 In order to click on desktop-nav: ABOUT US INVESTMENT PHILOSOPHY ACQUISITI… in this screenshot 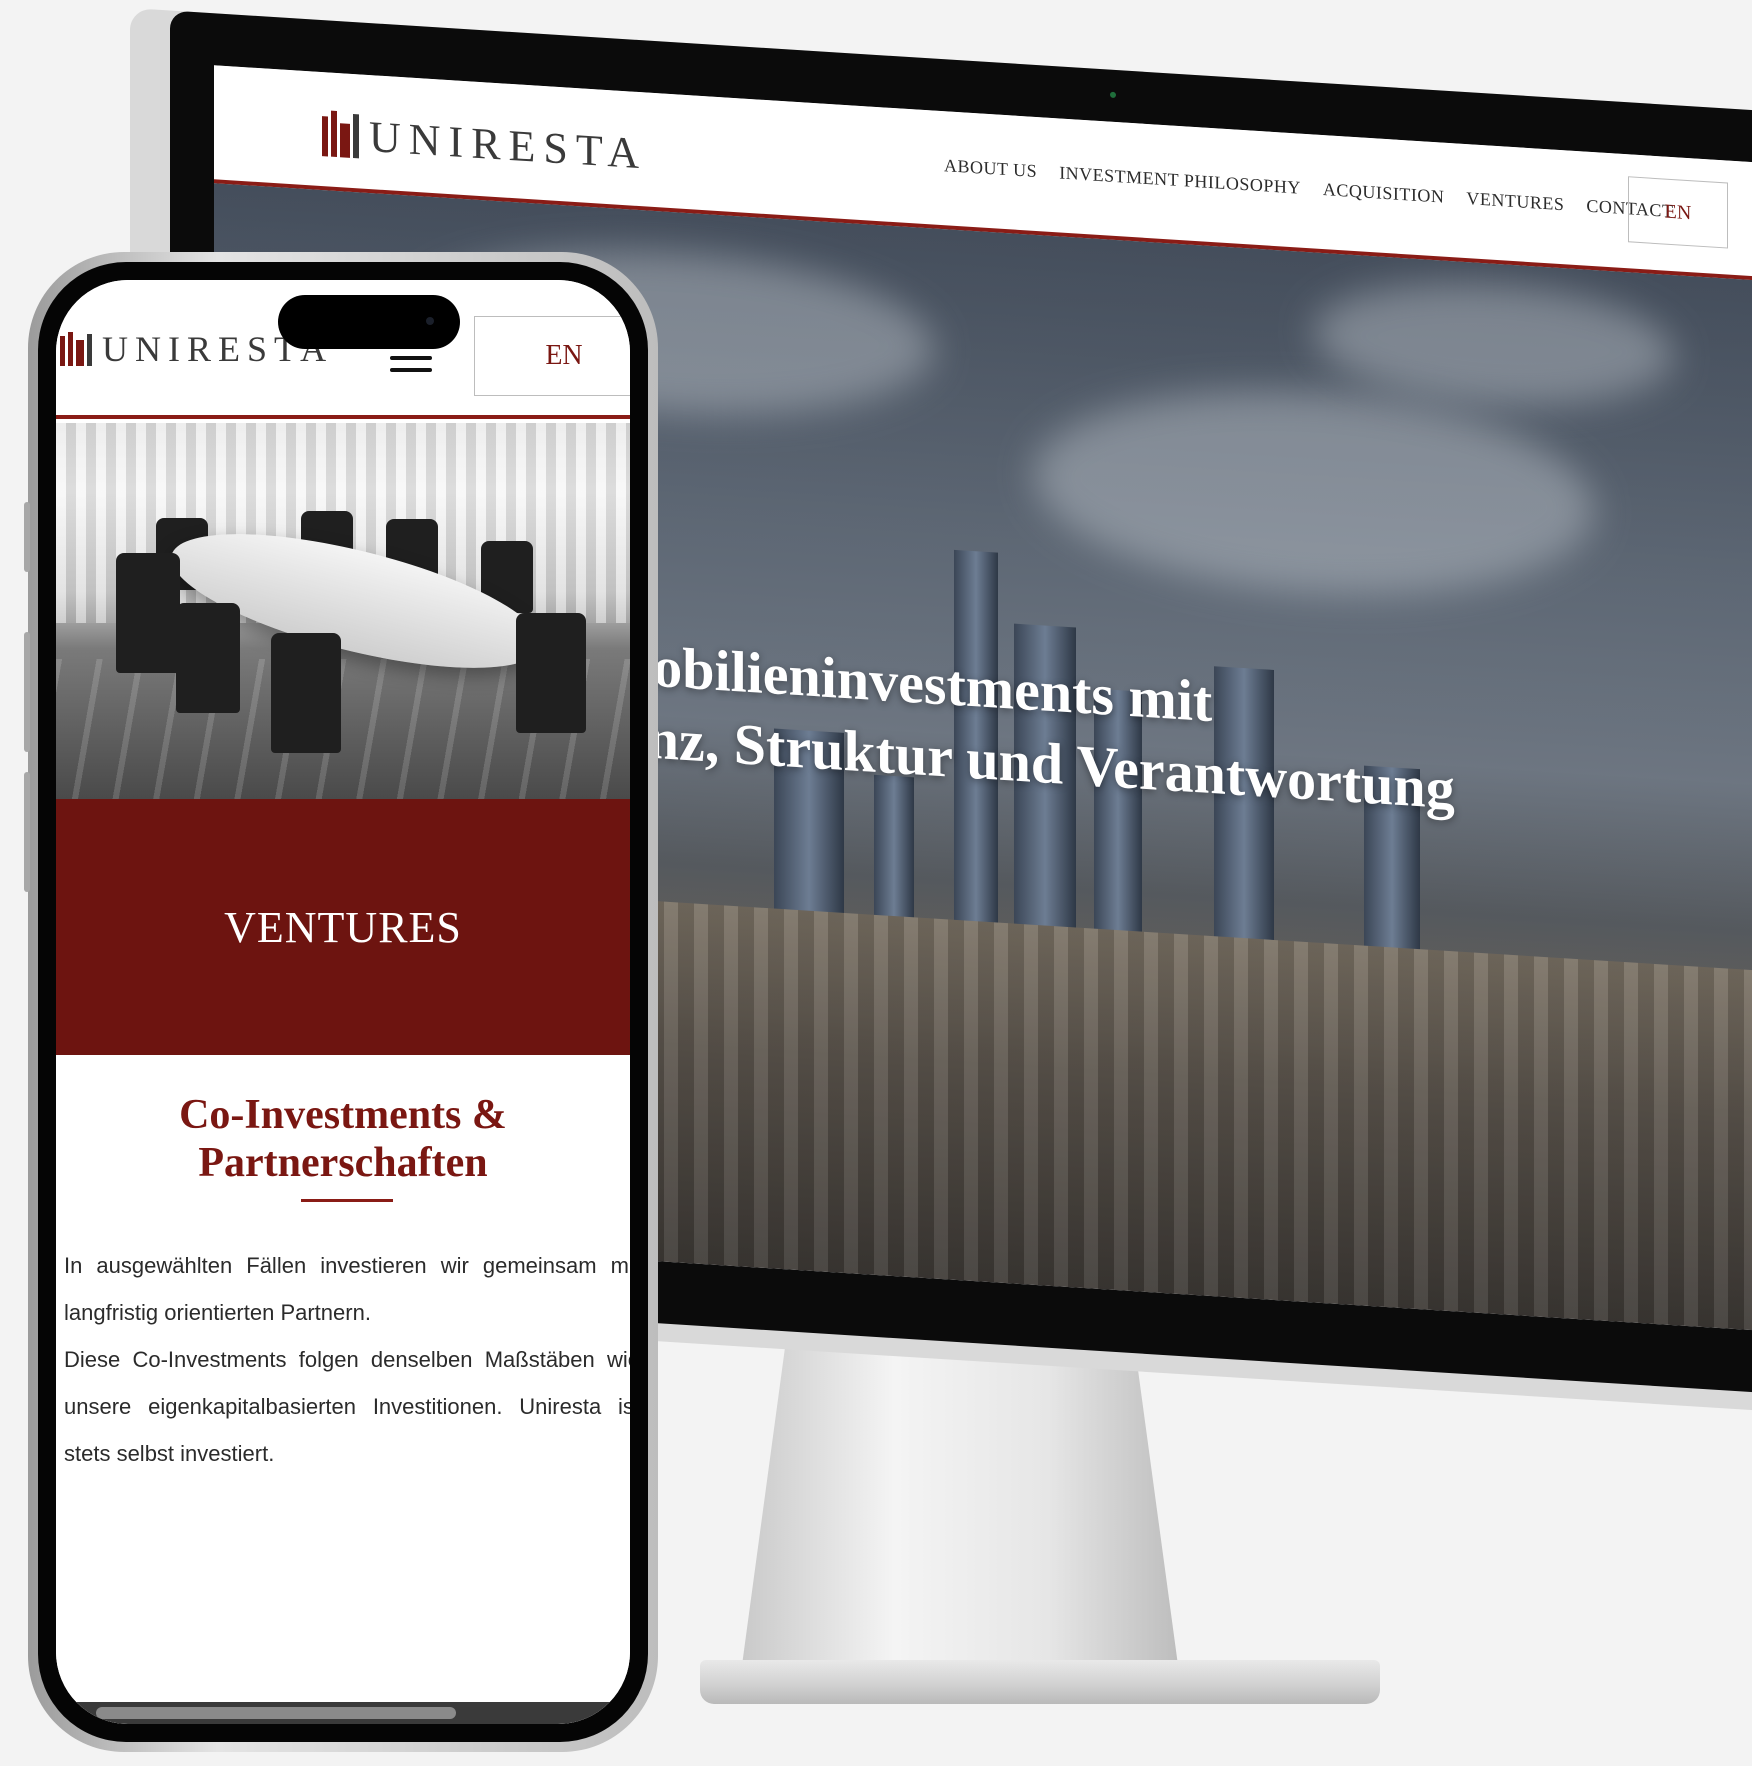, I will do `click(1308, 188)`.